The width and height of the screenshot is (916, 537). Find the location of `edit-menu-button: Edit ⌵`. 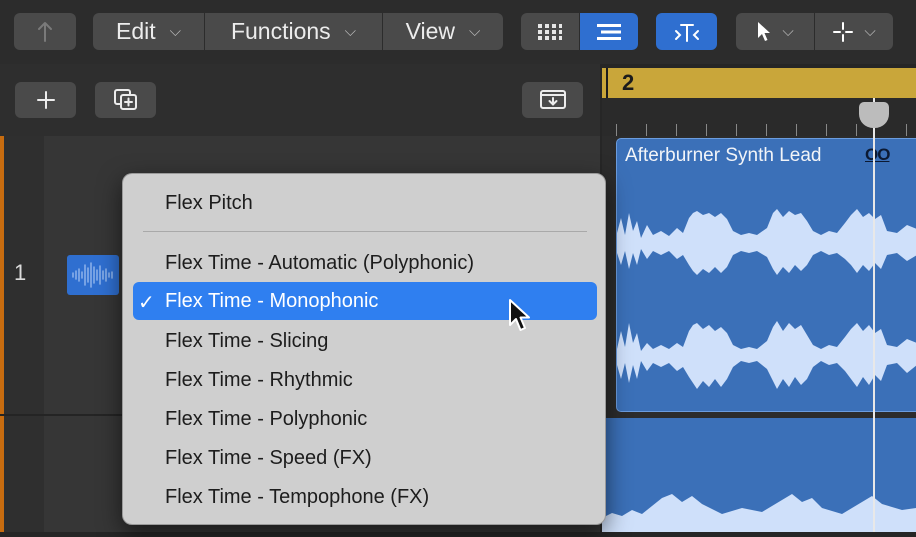

edit-menu-button: Edit ⌵ is located at coordinates (148, 31).